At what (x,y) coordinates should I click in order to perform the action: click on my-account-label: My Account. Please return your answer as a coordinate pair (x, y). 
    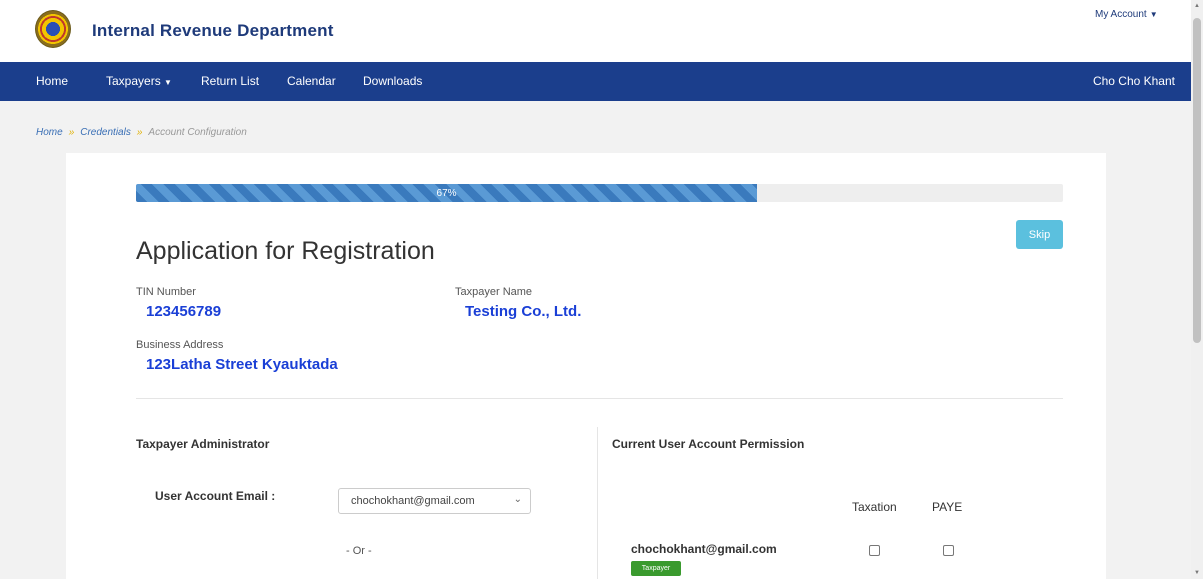
    Looking at the image, I should click on (1121, 14).